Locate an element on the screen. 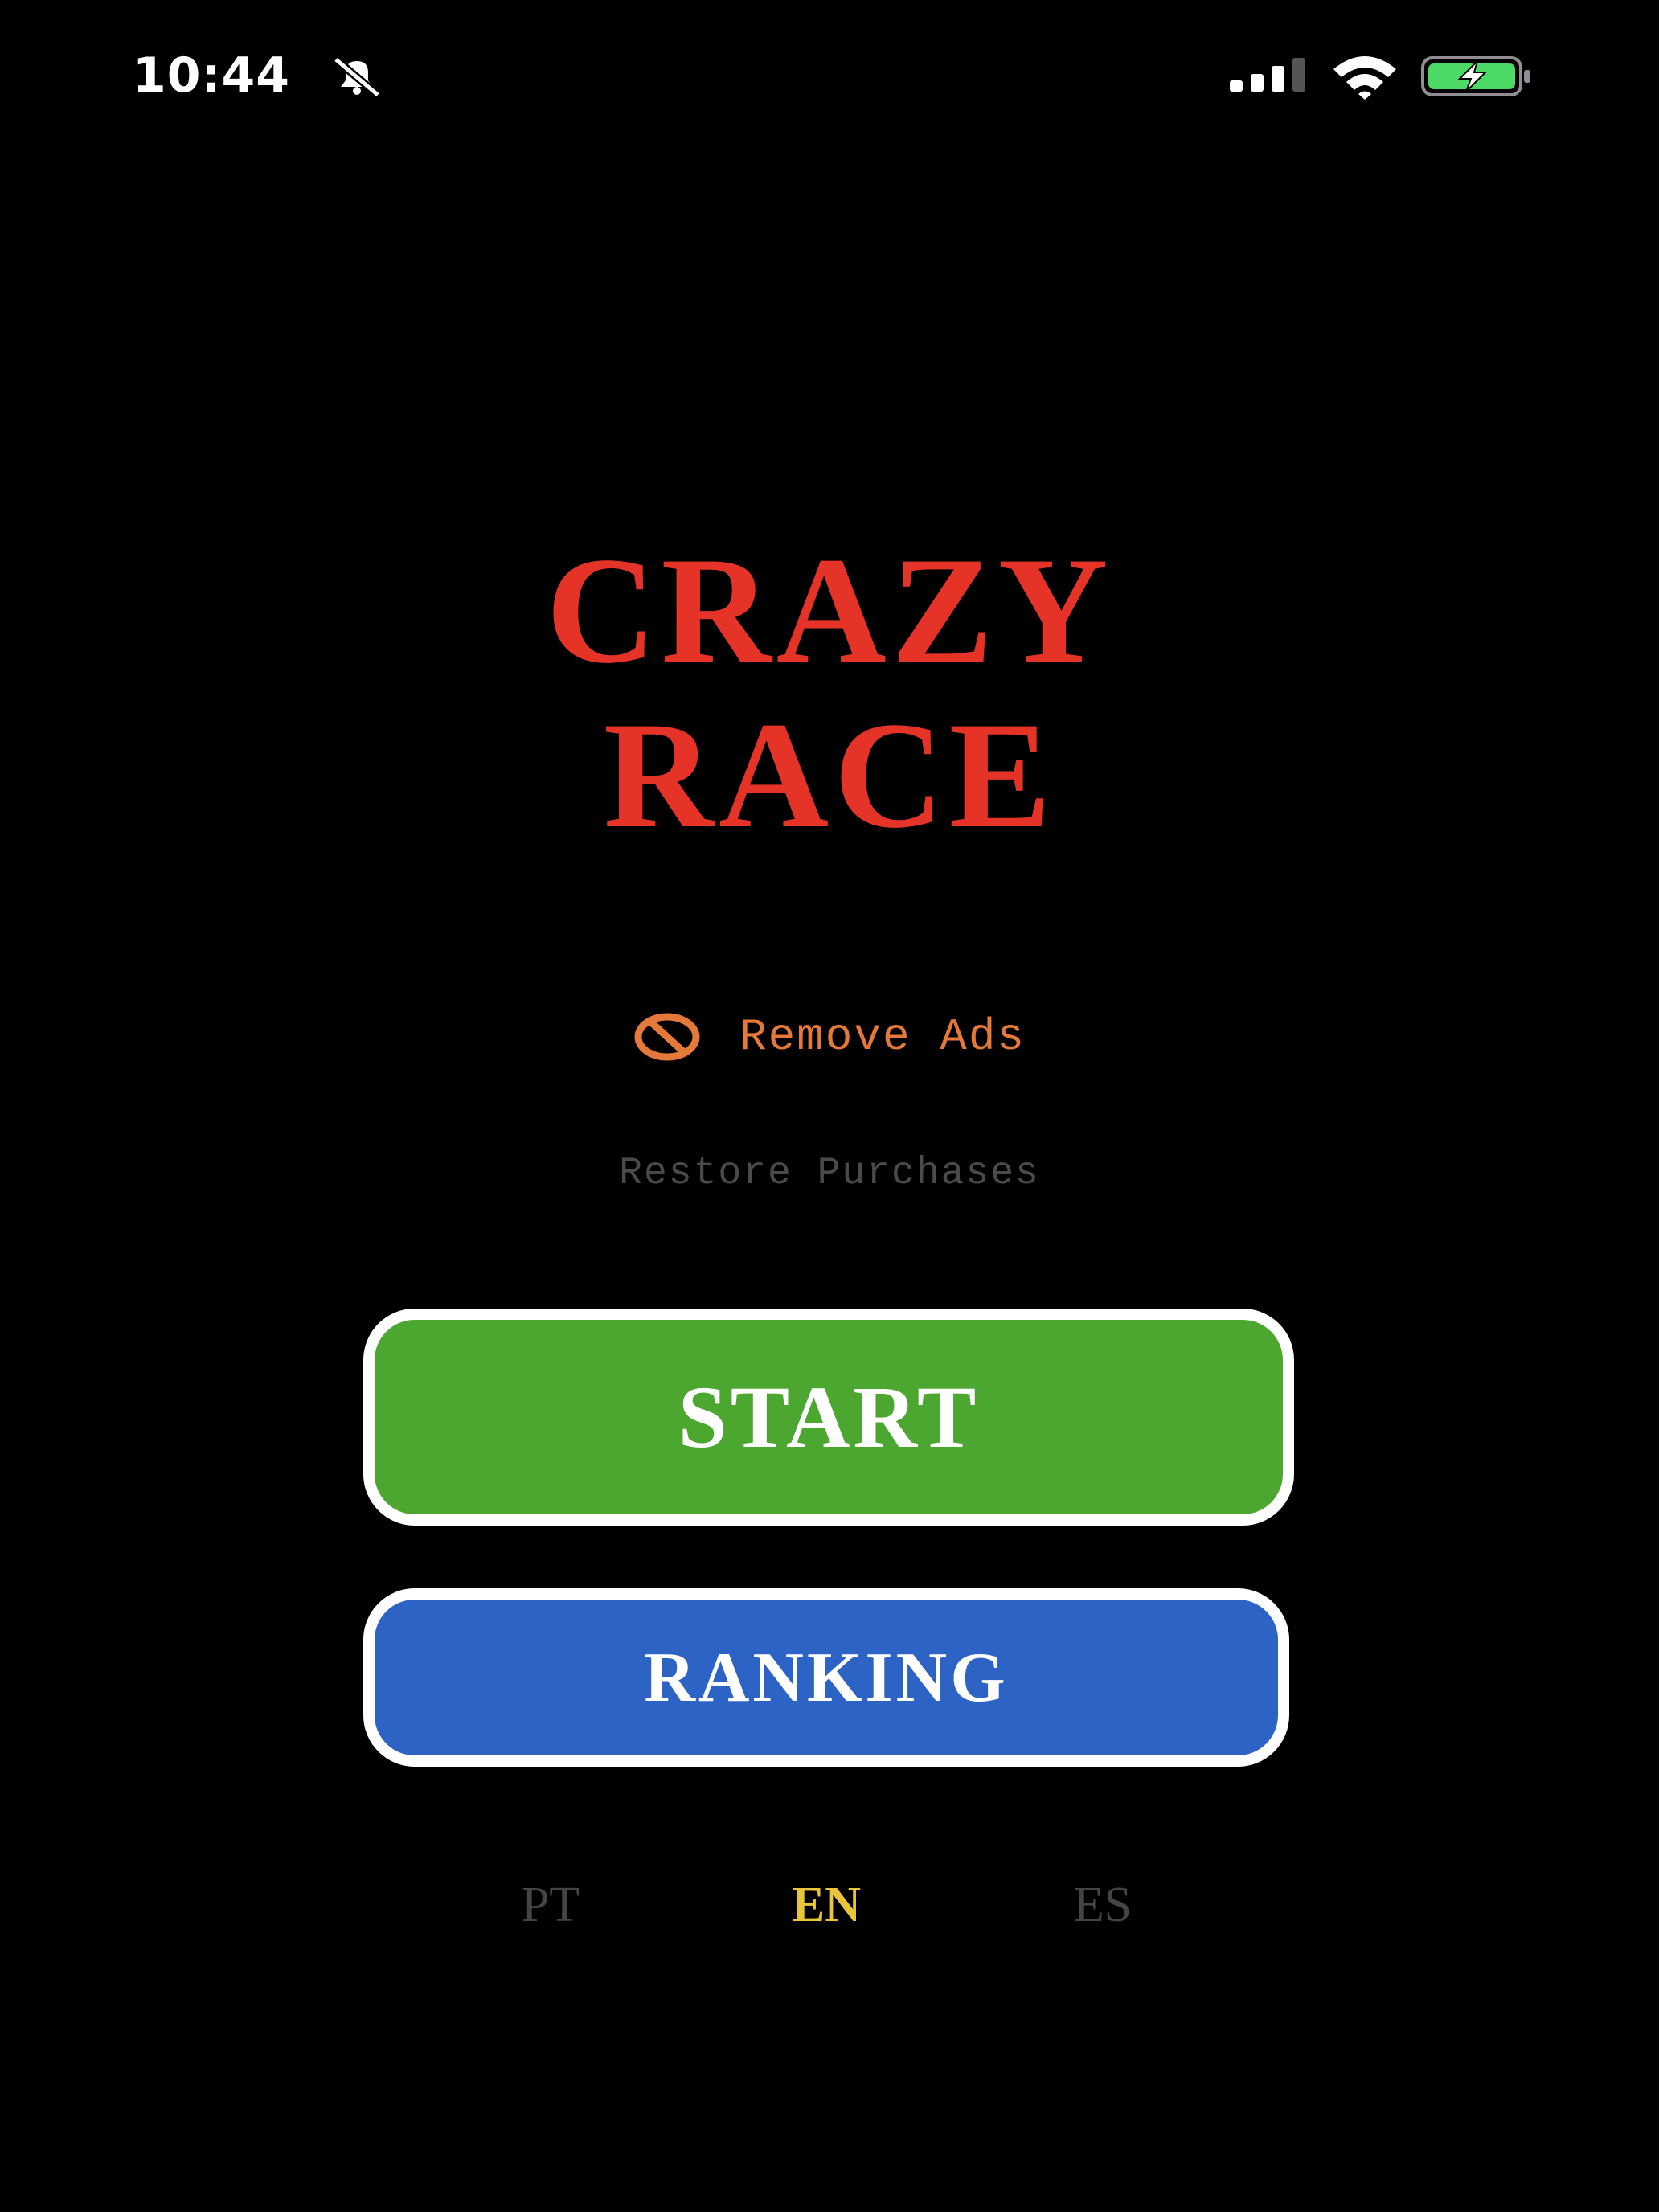  status-bar: 10:44 is located at coordinates (829, 76).